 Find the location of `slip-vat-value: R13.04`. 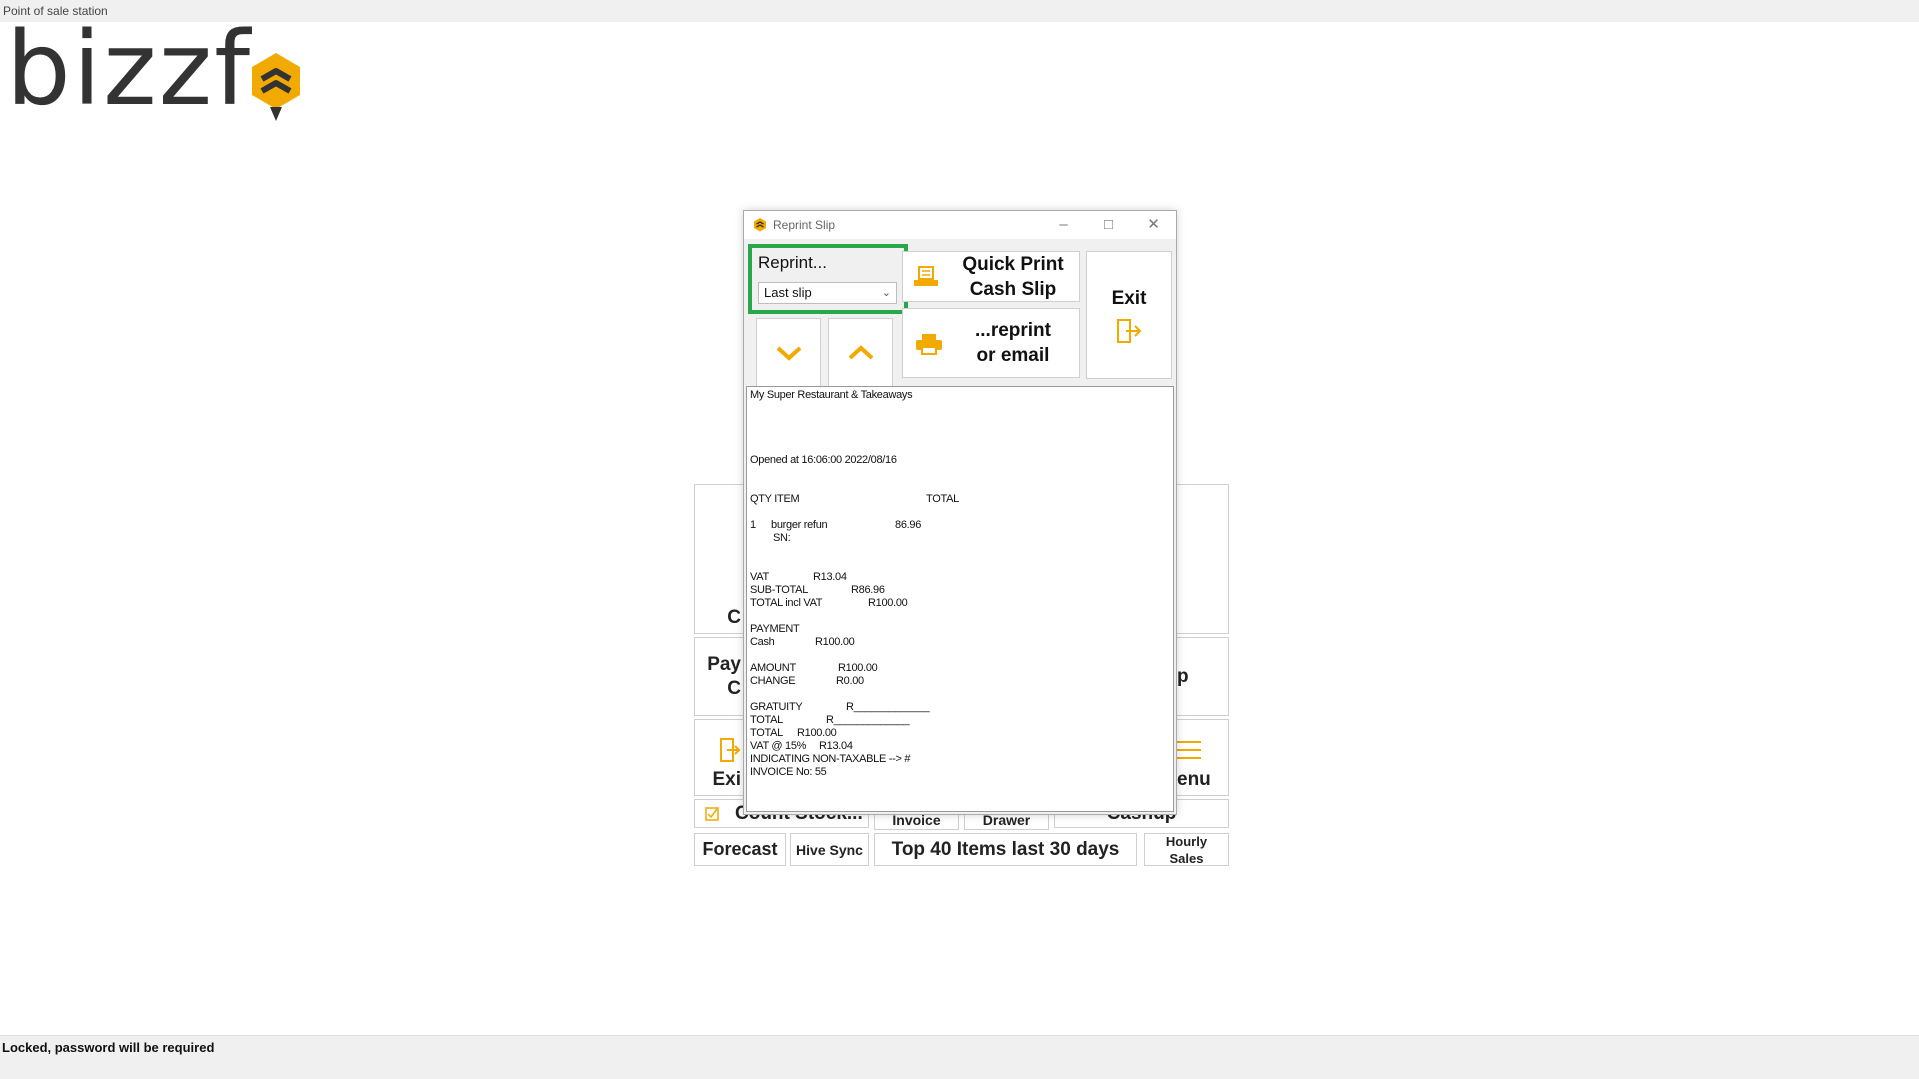

slip-vat-value: R13.04 is located at coordinates (830, 577).